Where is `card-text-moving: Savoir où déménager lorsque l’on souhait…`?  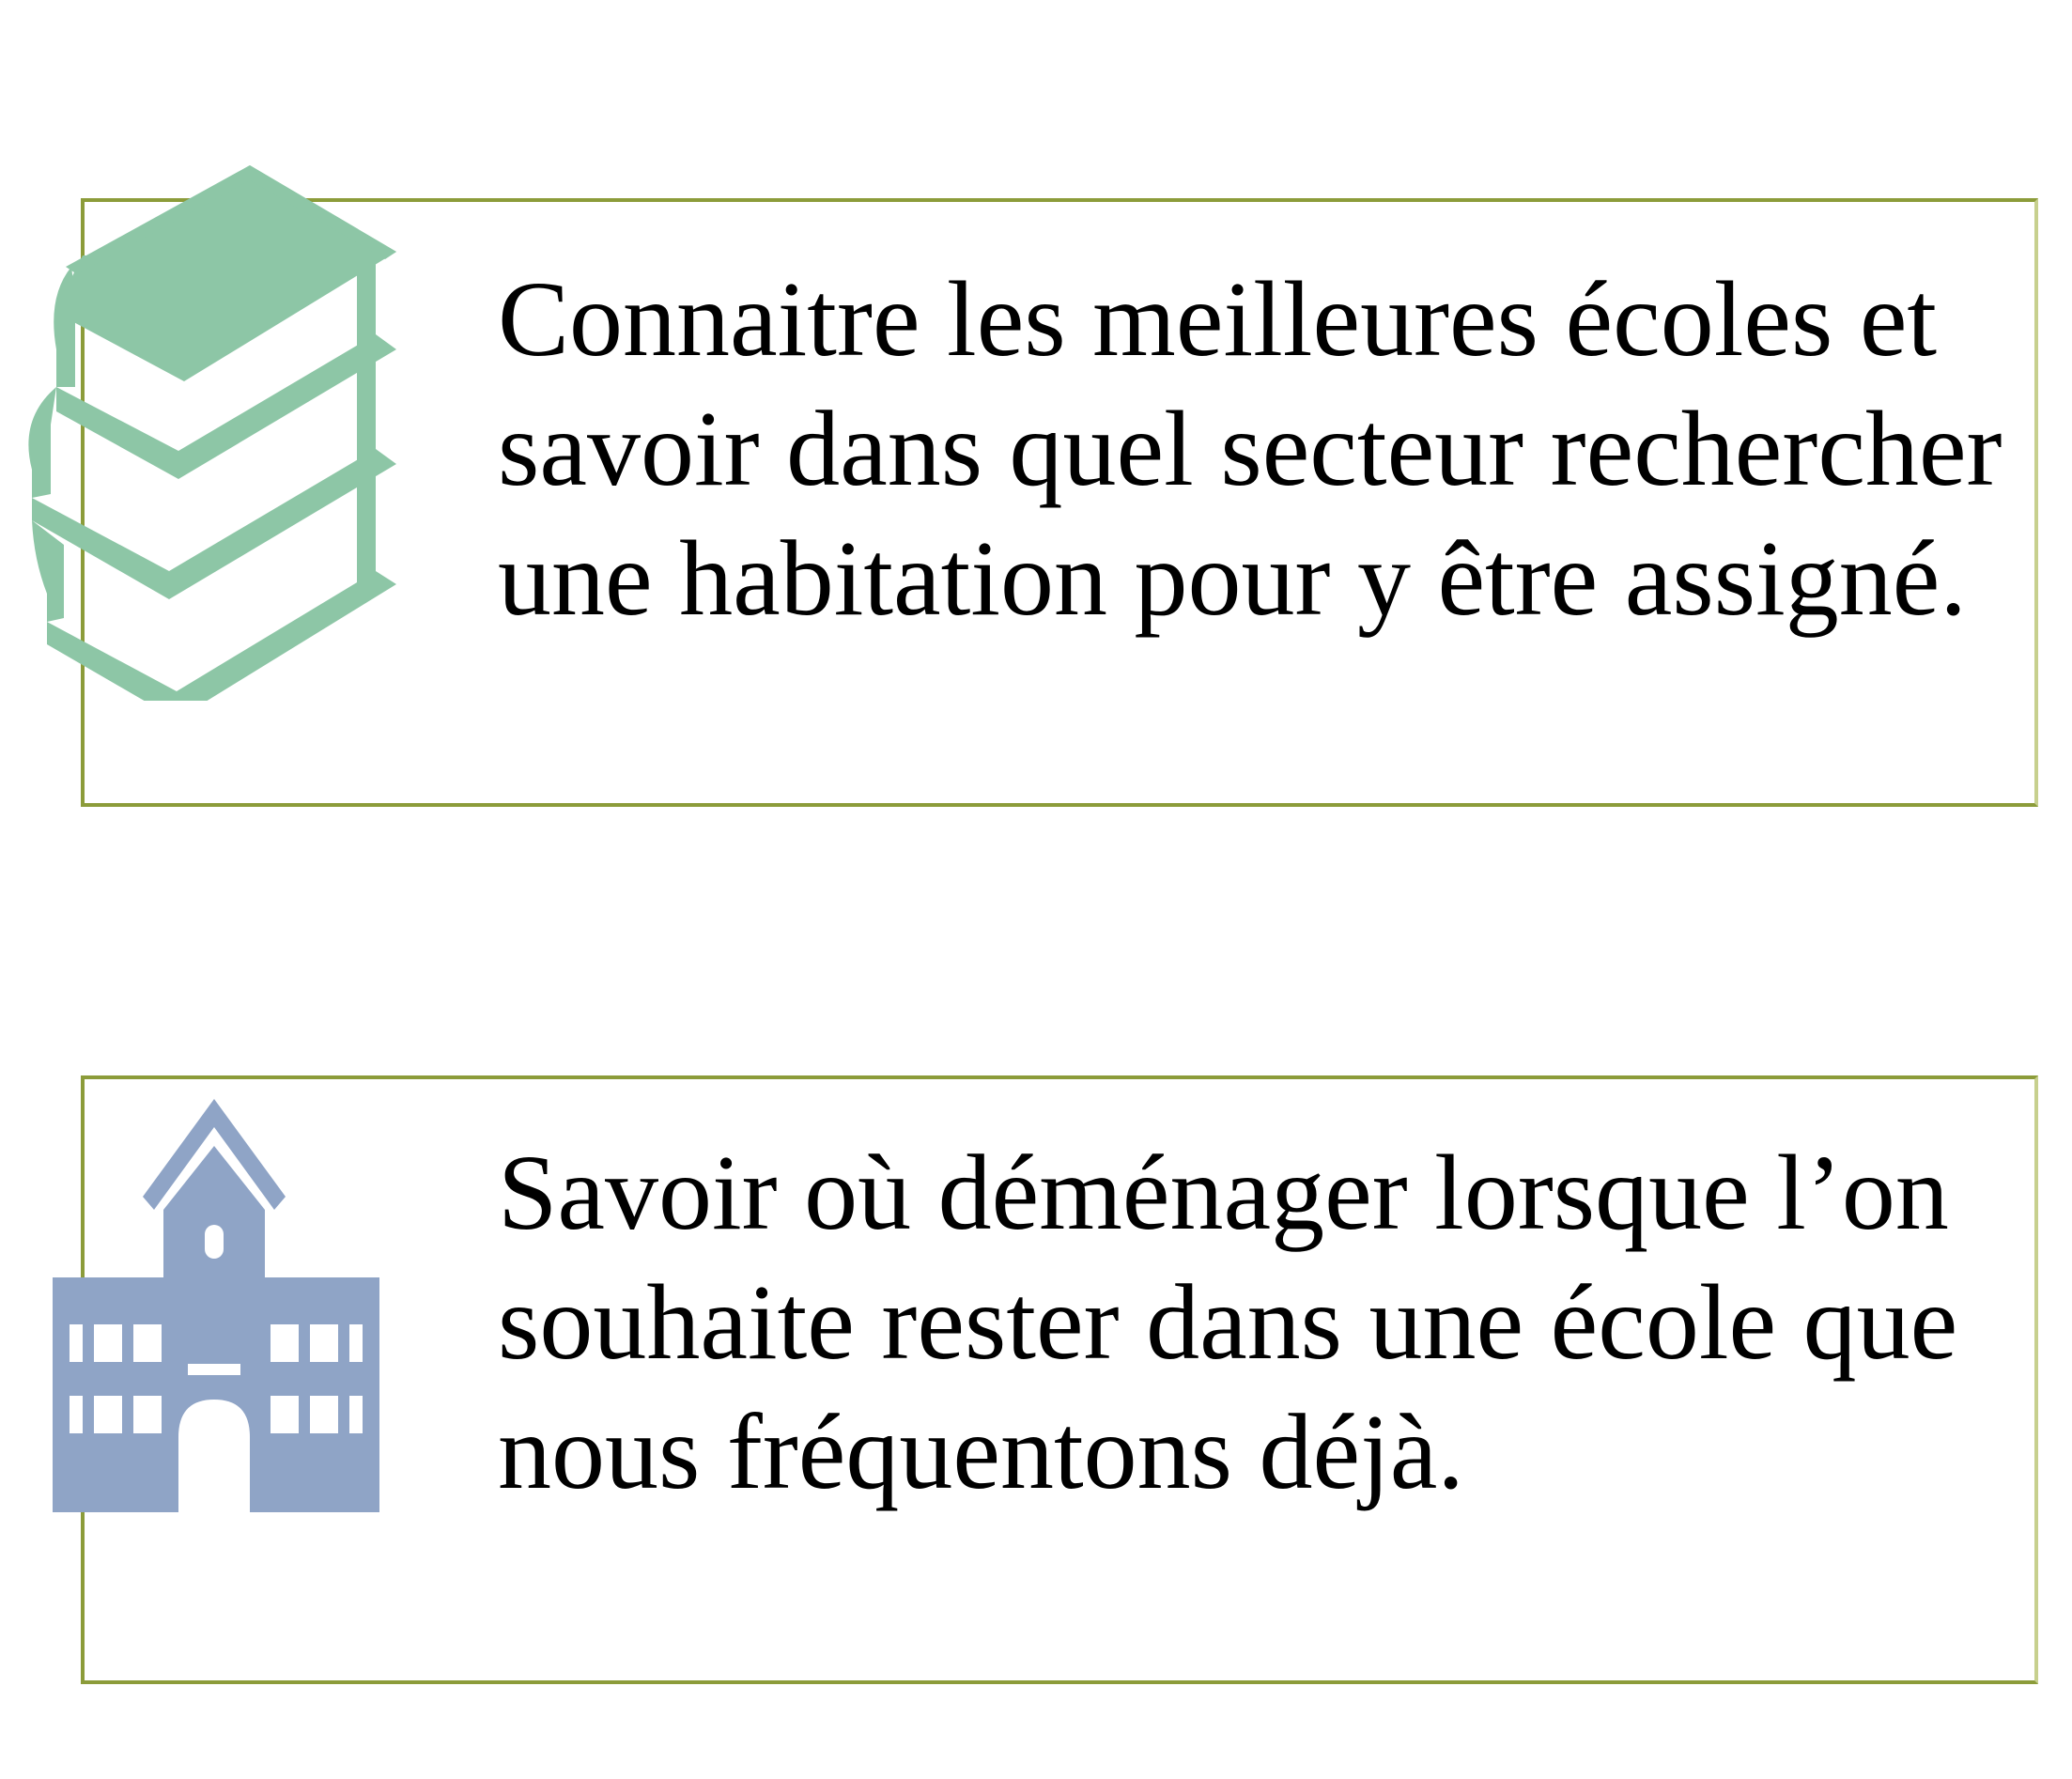
card-text-moving: Savoir où déménager lorsque l’on souhait… is located at coordinates (1228, 1322).